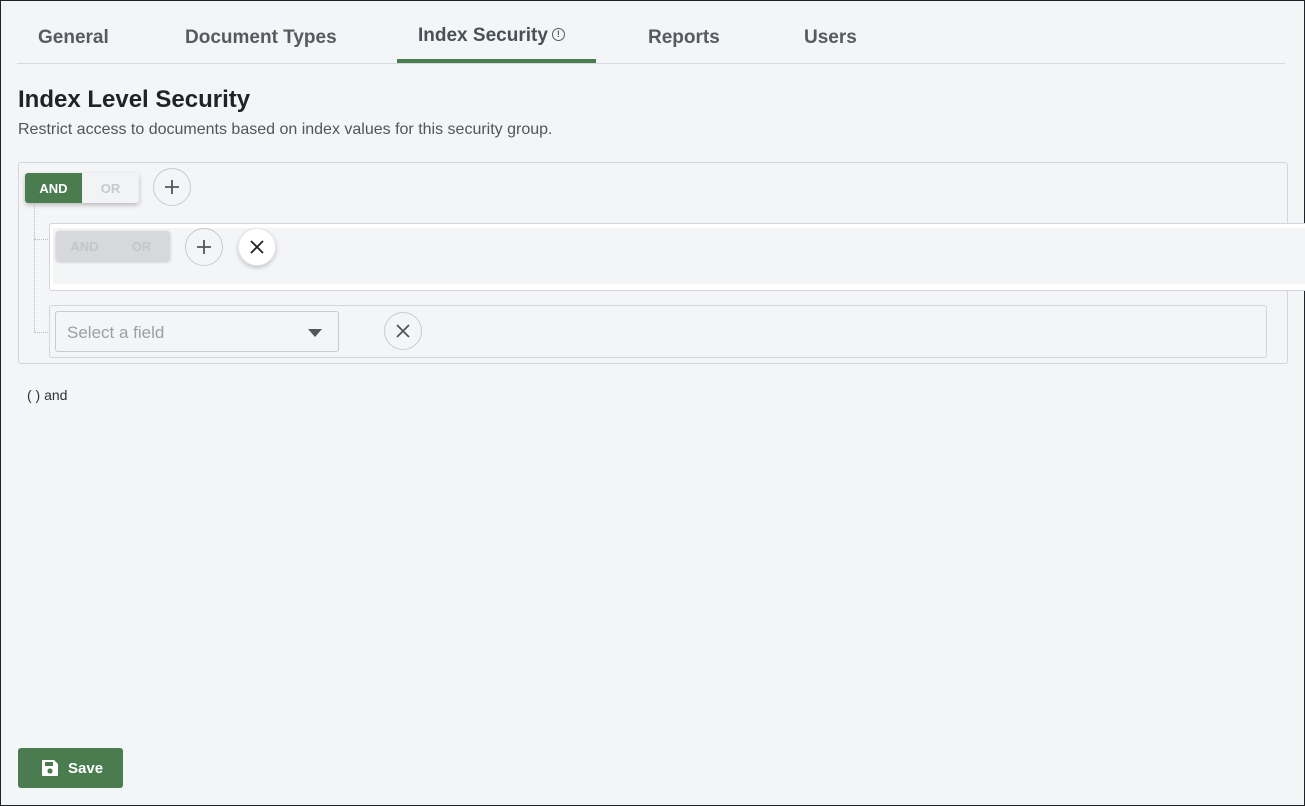  What do you see at coordinates (50, 768) in the screenshot?
I see `floppy-disk-icon` at bounding box center [50, 768].